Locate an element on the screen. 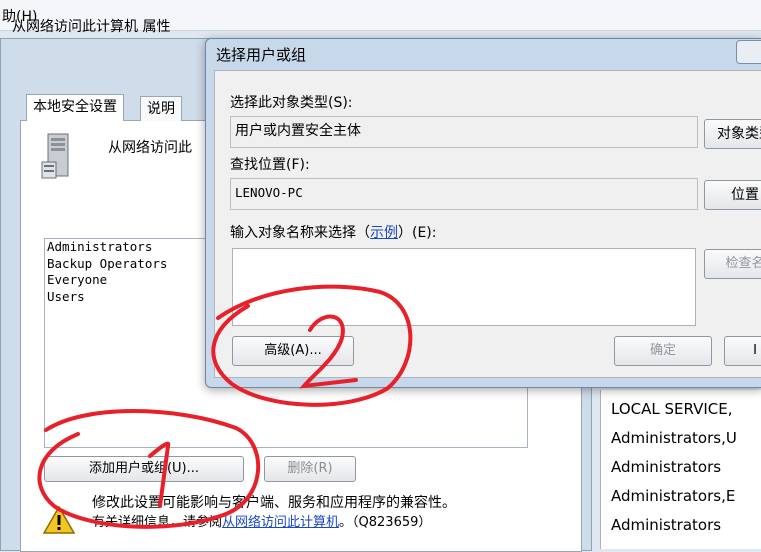 This screenshot has width=761, height=552. enter-names-suffix: ）(E): is located at coordinates (417, 233).